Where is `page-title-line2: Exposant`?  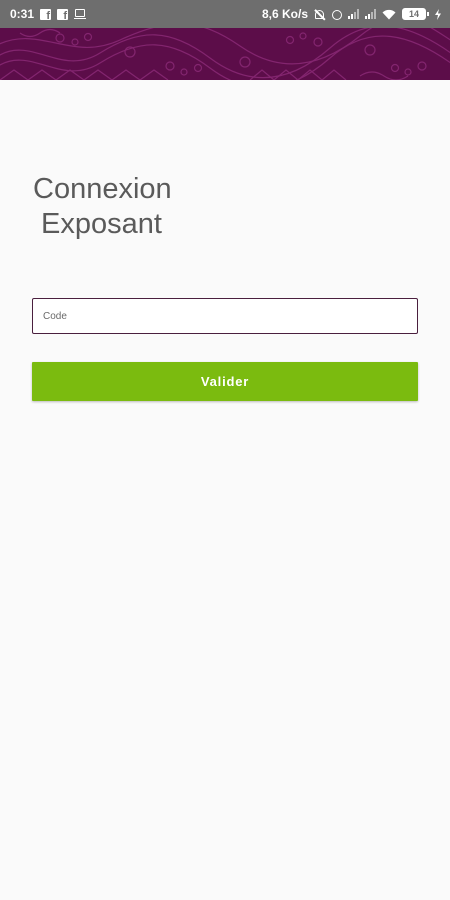 page-title-line2: Exposant is located at coordinates (101, 224).